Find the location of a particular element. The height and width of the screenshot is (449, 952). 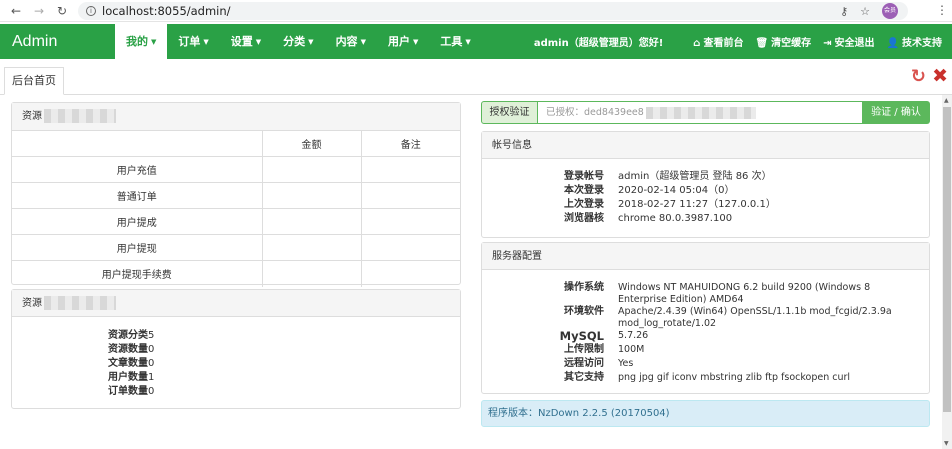

table-cell: 用户充值 is located at coordinates (137, 169).